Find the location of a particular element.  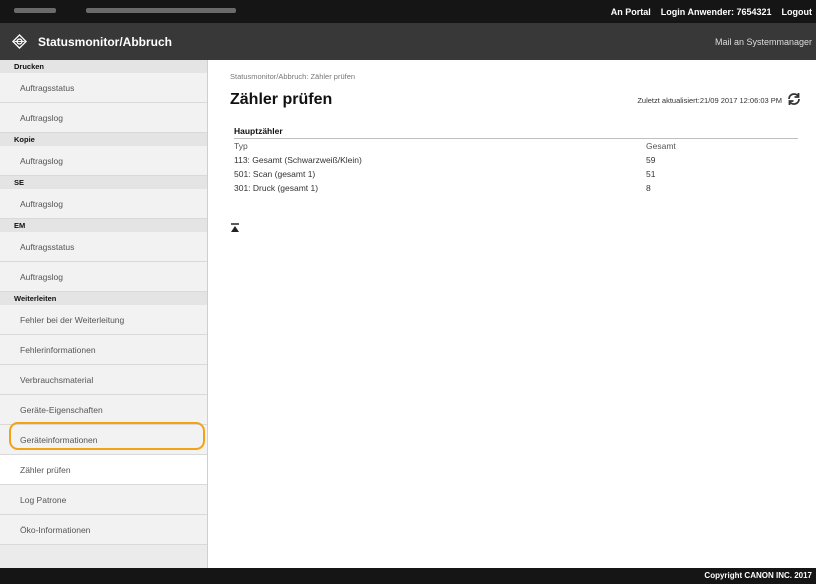

top-bar: An Portal Login Anwender: 7654321 Logout is located at coordinates (408, 11).